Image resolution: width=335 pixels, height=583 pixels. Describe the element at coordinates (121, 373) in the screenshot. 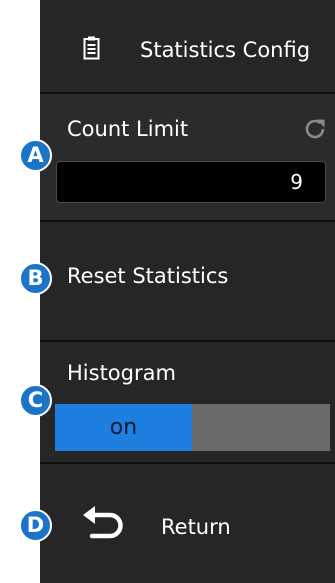

I see `histogram-label: Histogram` at that location.